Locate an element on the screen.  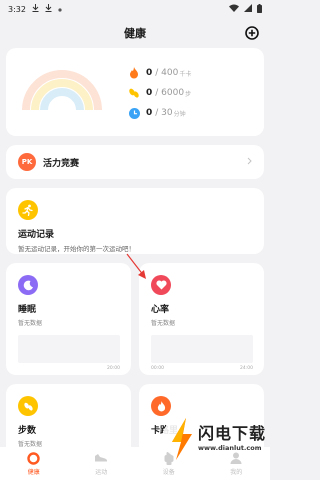
sleep-axis: 20:00 is located at coordinates (69, 368).